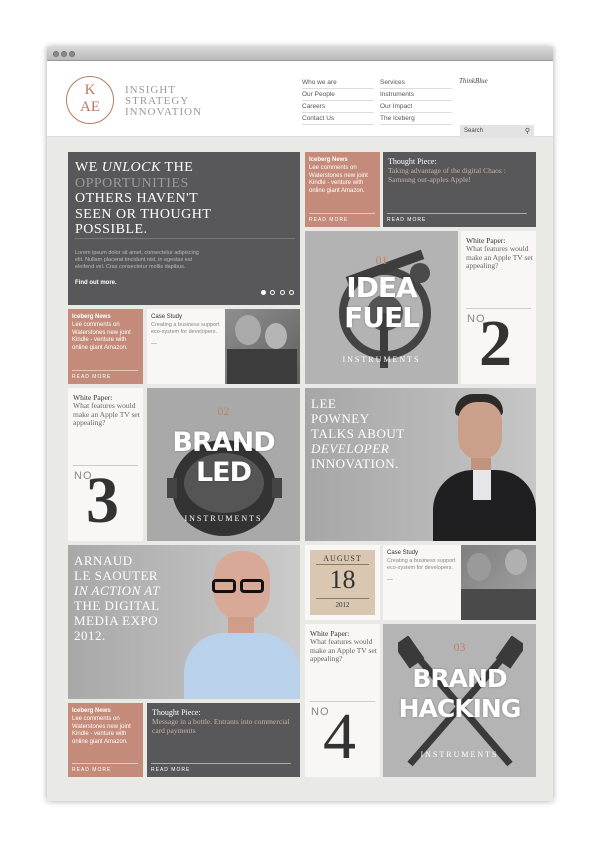 This screenshot has width=600, height=852. What do you see at coordinates (90, 635) in the screenshot?
I see `arnaud-line-6: 2012.` at bounding box center [90, 635].